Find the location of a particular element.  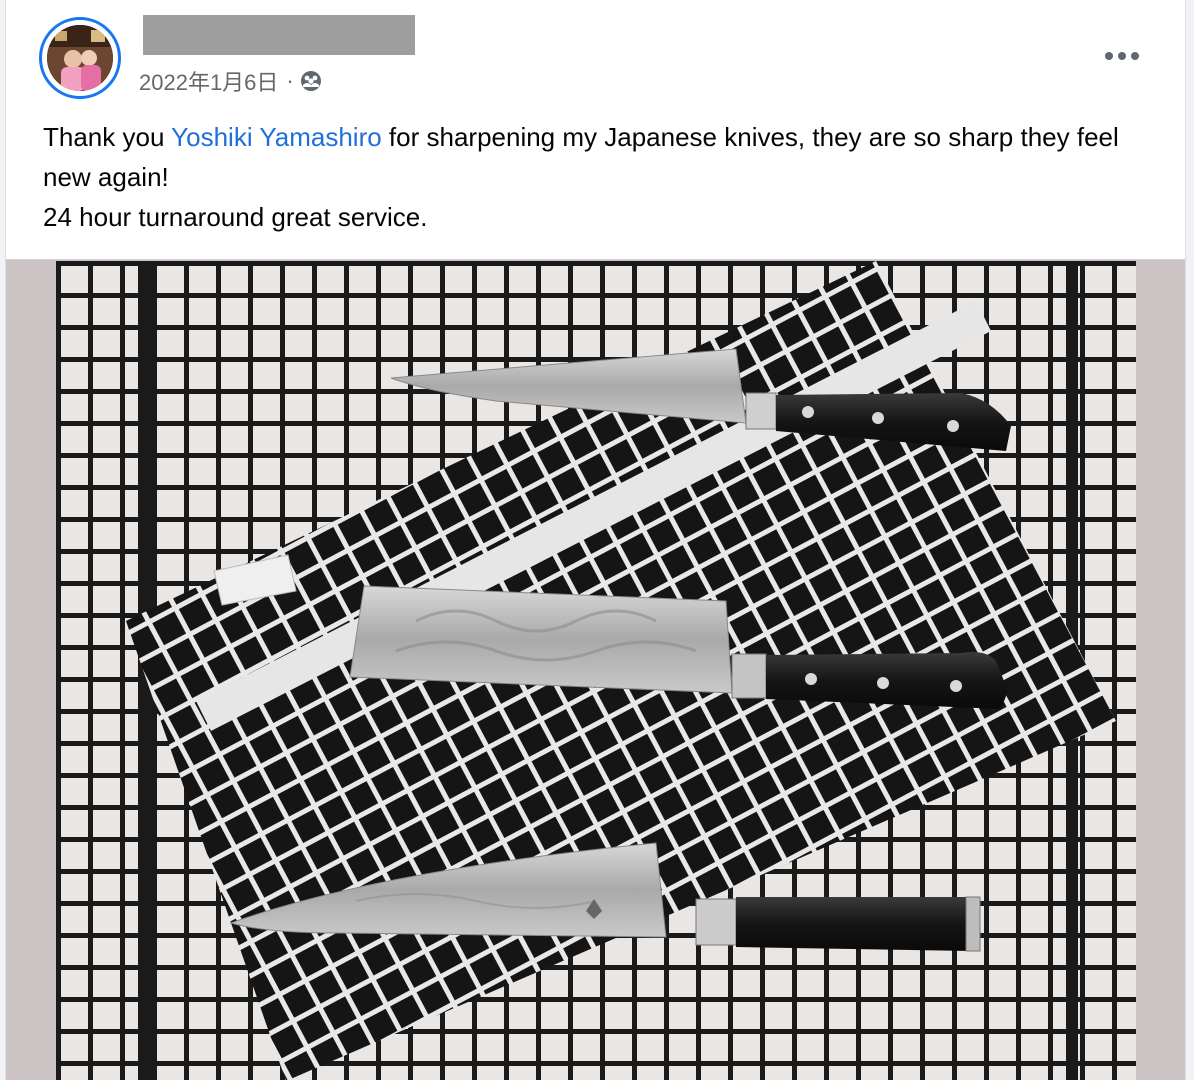

post-date: 2022年1月6日 is located at coordinates (208, 81).